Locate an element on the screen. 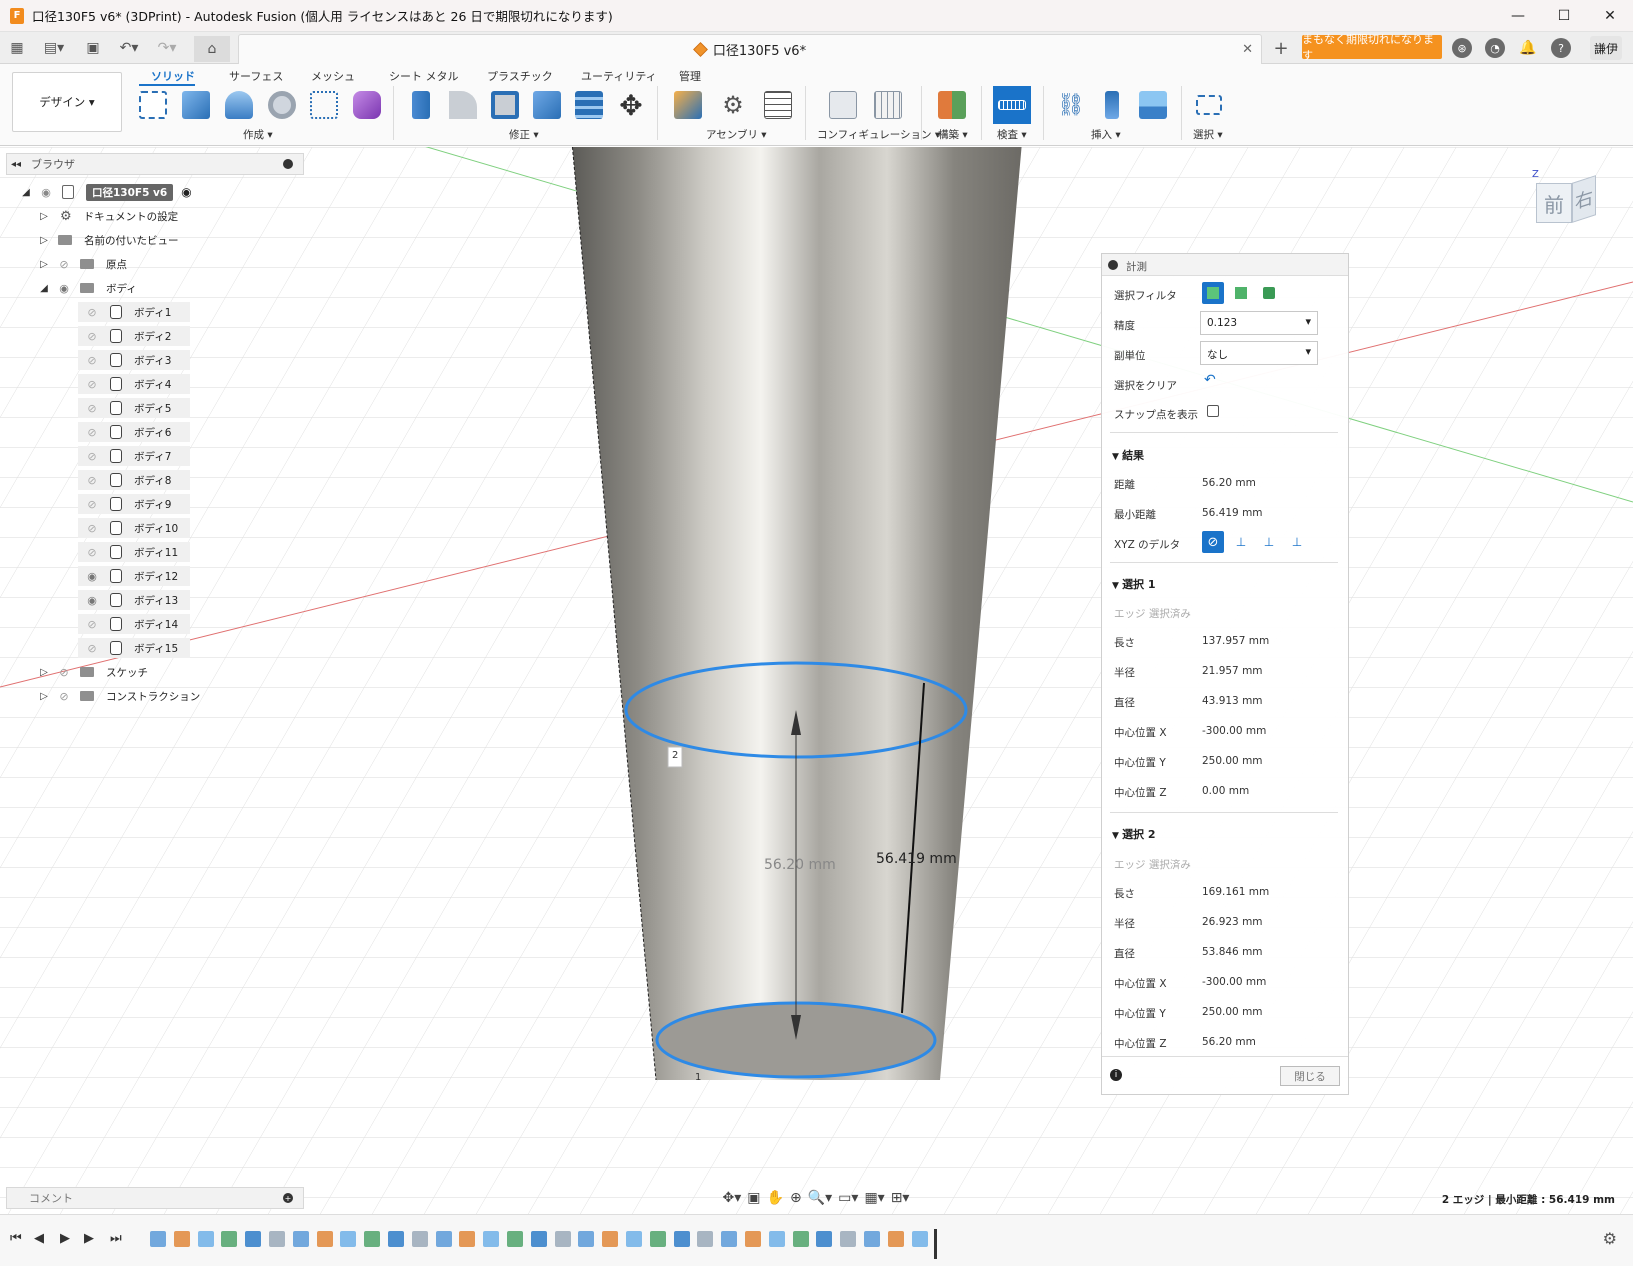 This screenshot has height=1266, width=1633. tree-item-body: ⊘ ボディ7 is located at coordinates (134, 456).